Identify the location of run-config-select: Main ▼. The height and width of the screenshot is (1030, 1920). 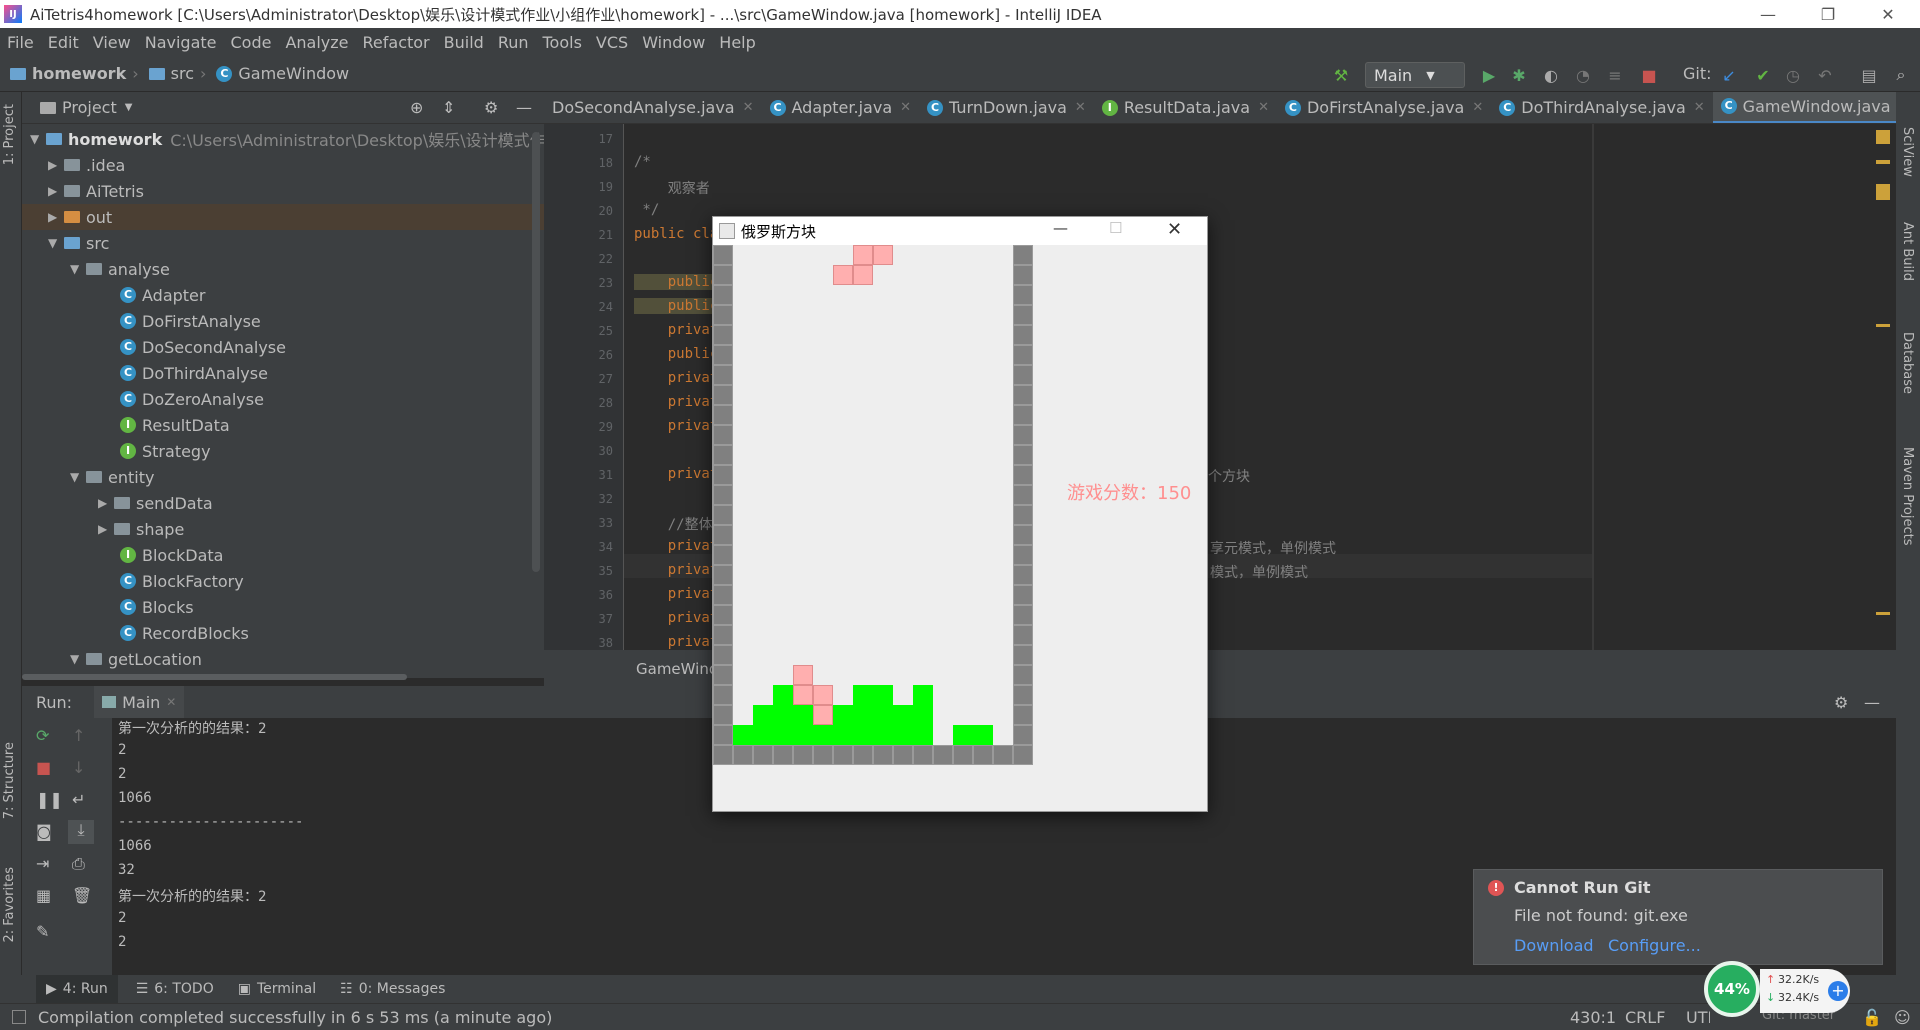
(1415, 75).